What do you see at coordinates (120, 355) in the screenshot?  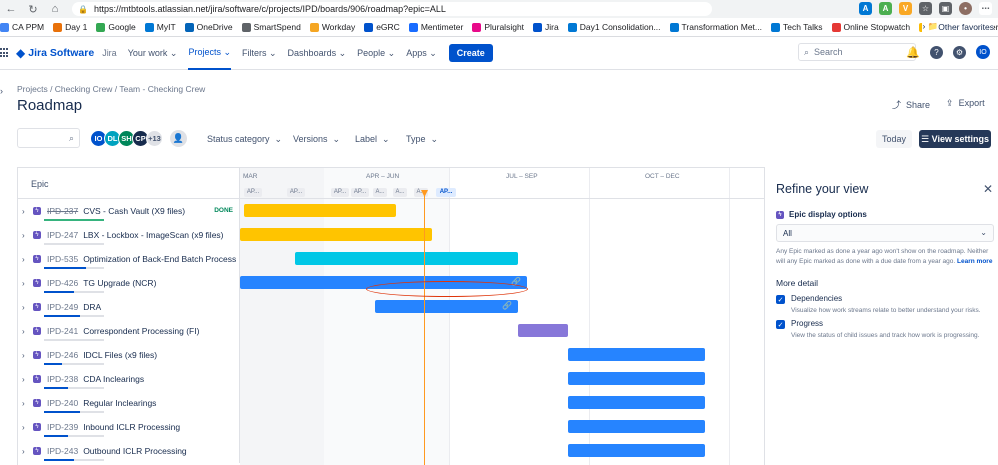 I see `epic-summary: IDCL Files (x9 files)` at bounding box center [120, 355].